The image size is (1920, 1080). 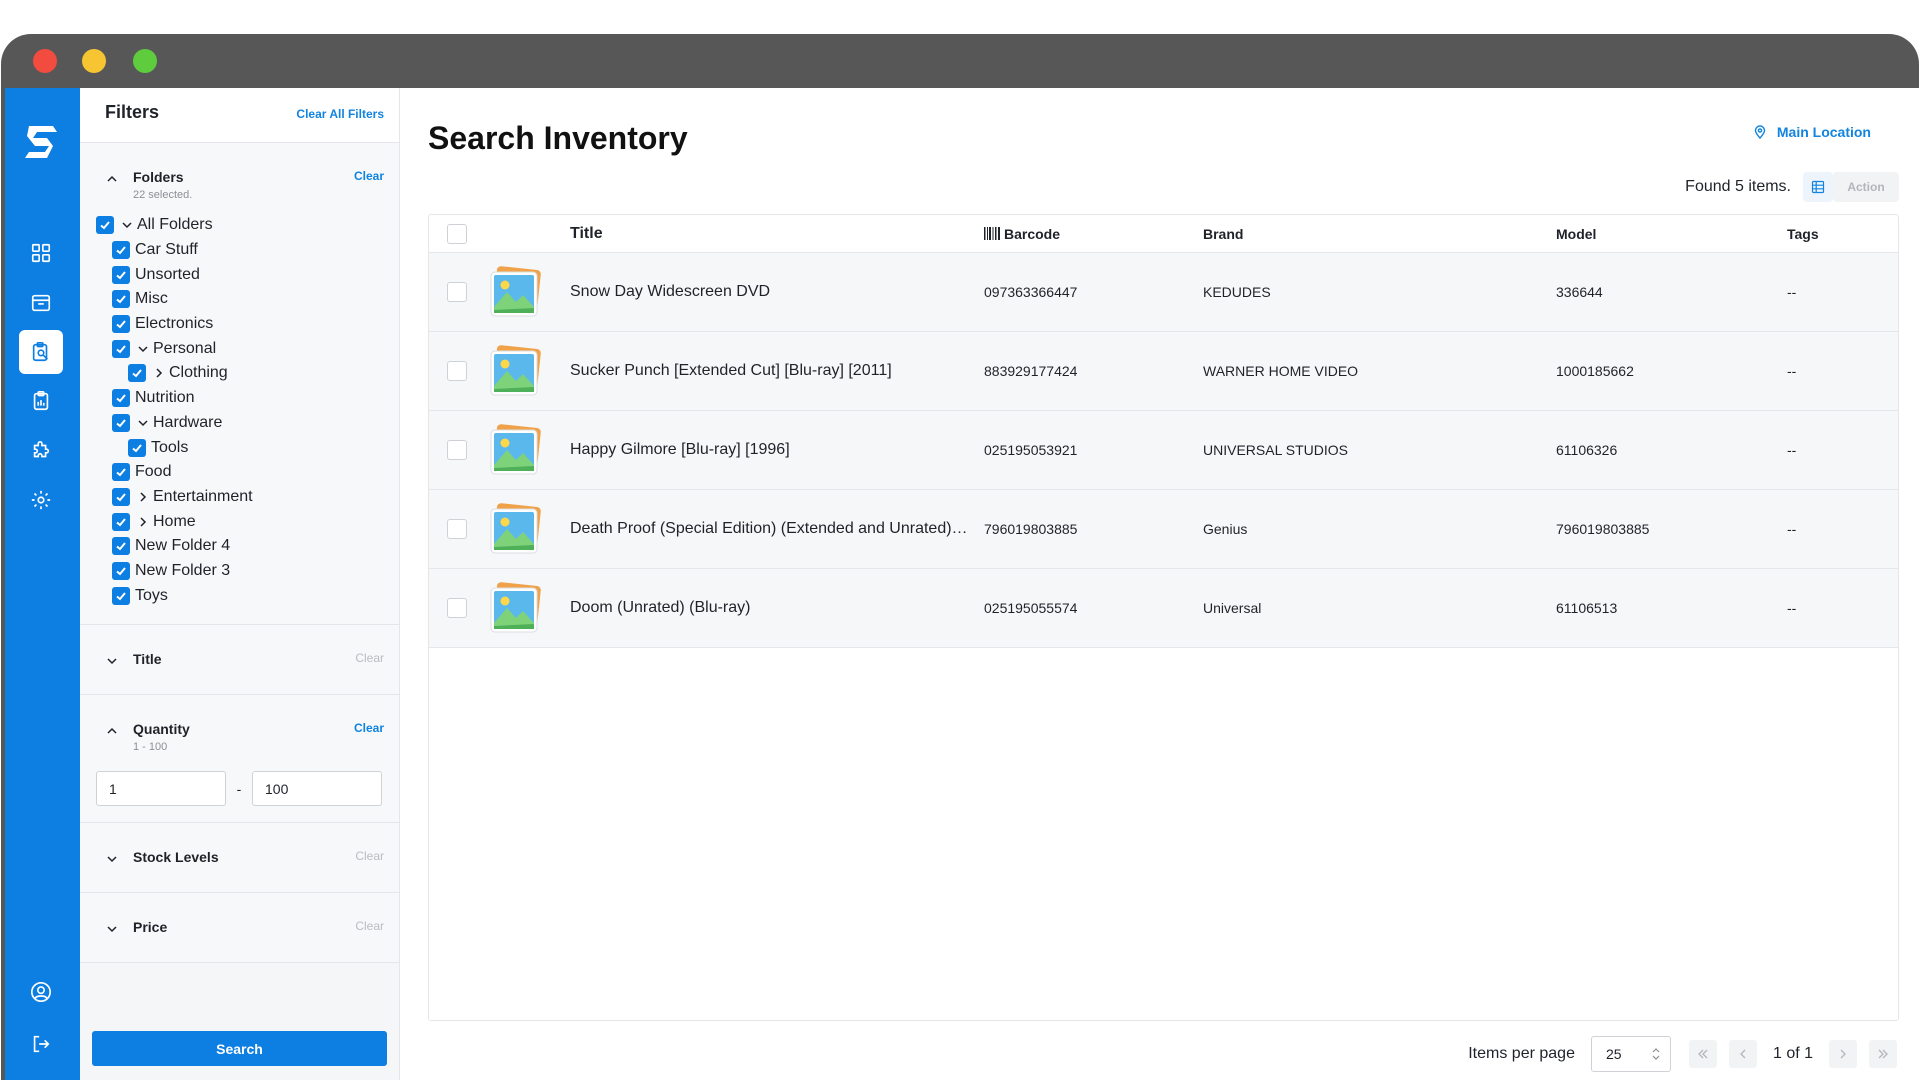 What do you see at coordinates (239, 737) in the screenshot?
I see `quantity-section-header: Quantity 1 - 100 Clear` at bounding box center [239, 737].